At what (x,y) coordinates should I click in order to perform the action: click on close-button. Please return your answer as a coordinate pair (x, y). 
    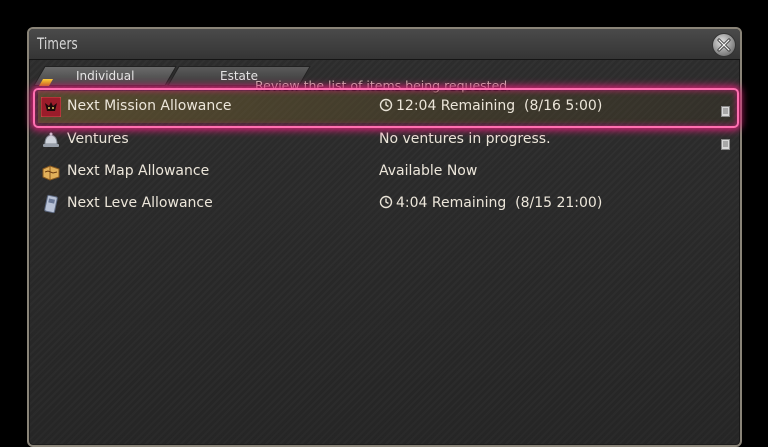
    Looking at the image, I should click on (724, 45).